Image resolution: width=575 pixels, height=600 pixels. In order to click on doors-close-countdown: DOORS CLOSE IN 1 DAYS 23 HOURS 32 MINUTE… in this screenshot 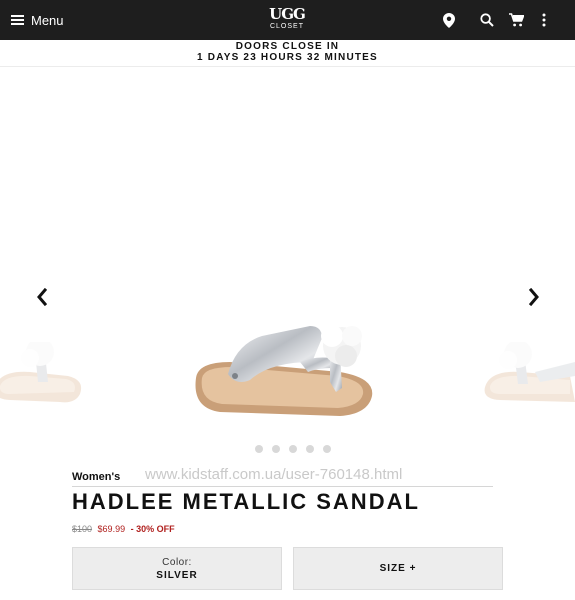, I will do `click(287, 52)`.